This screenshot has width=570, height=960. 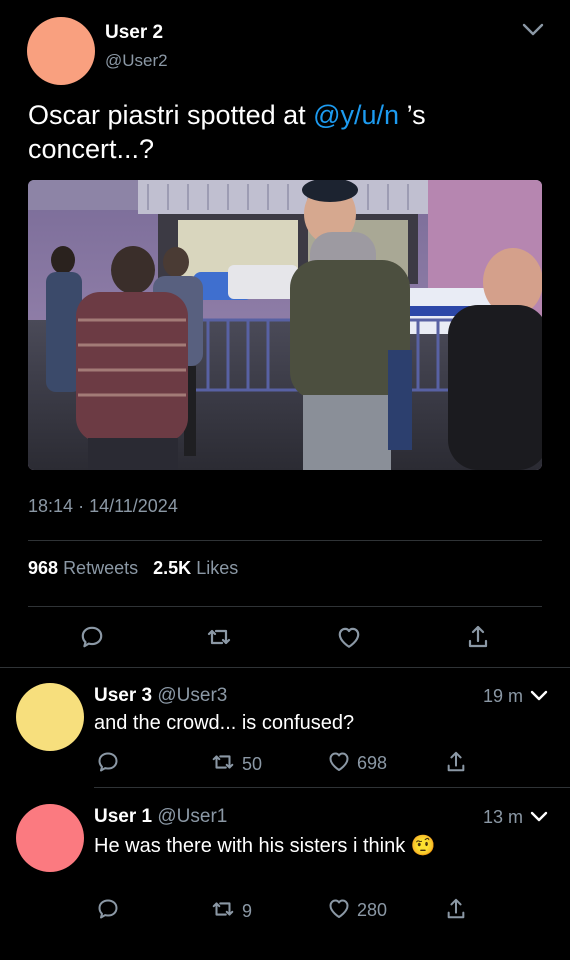 I want to click on reply-header: User 1 @User1, so click(x=160, y=817).